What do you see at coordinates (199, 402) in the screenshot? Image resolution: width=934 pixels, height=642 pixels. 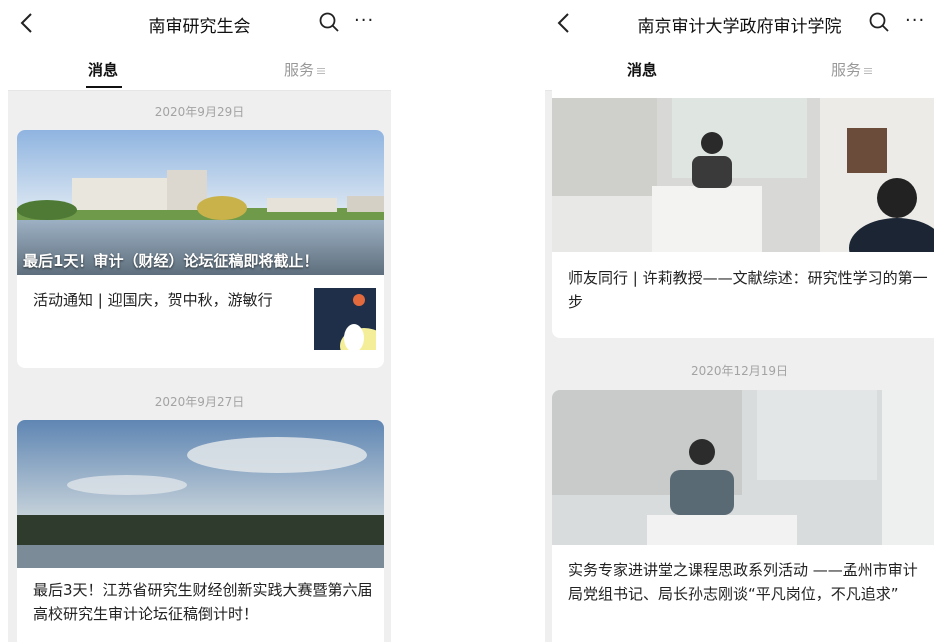 I see `date-label: 2020年9月27日` at bounding box center [199, 402].